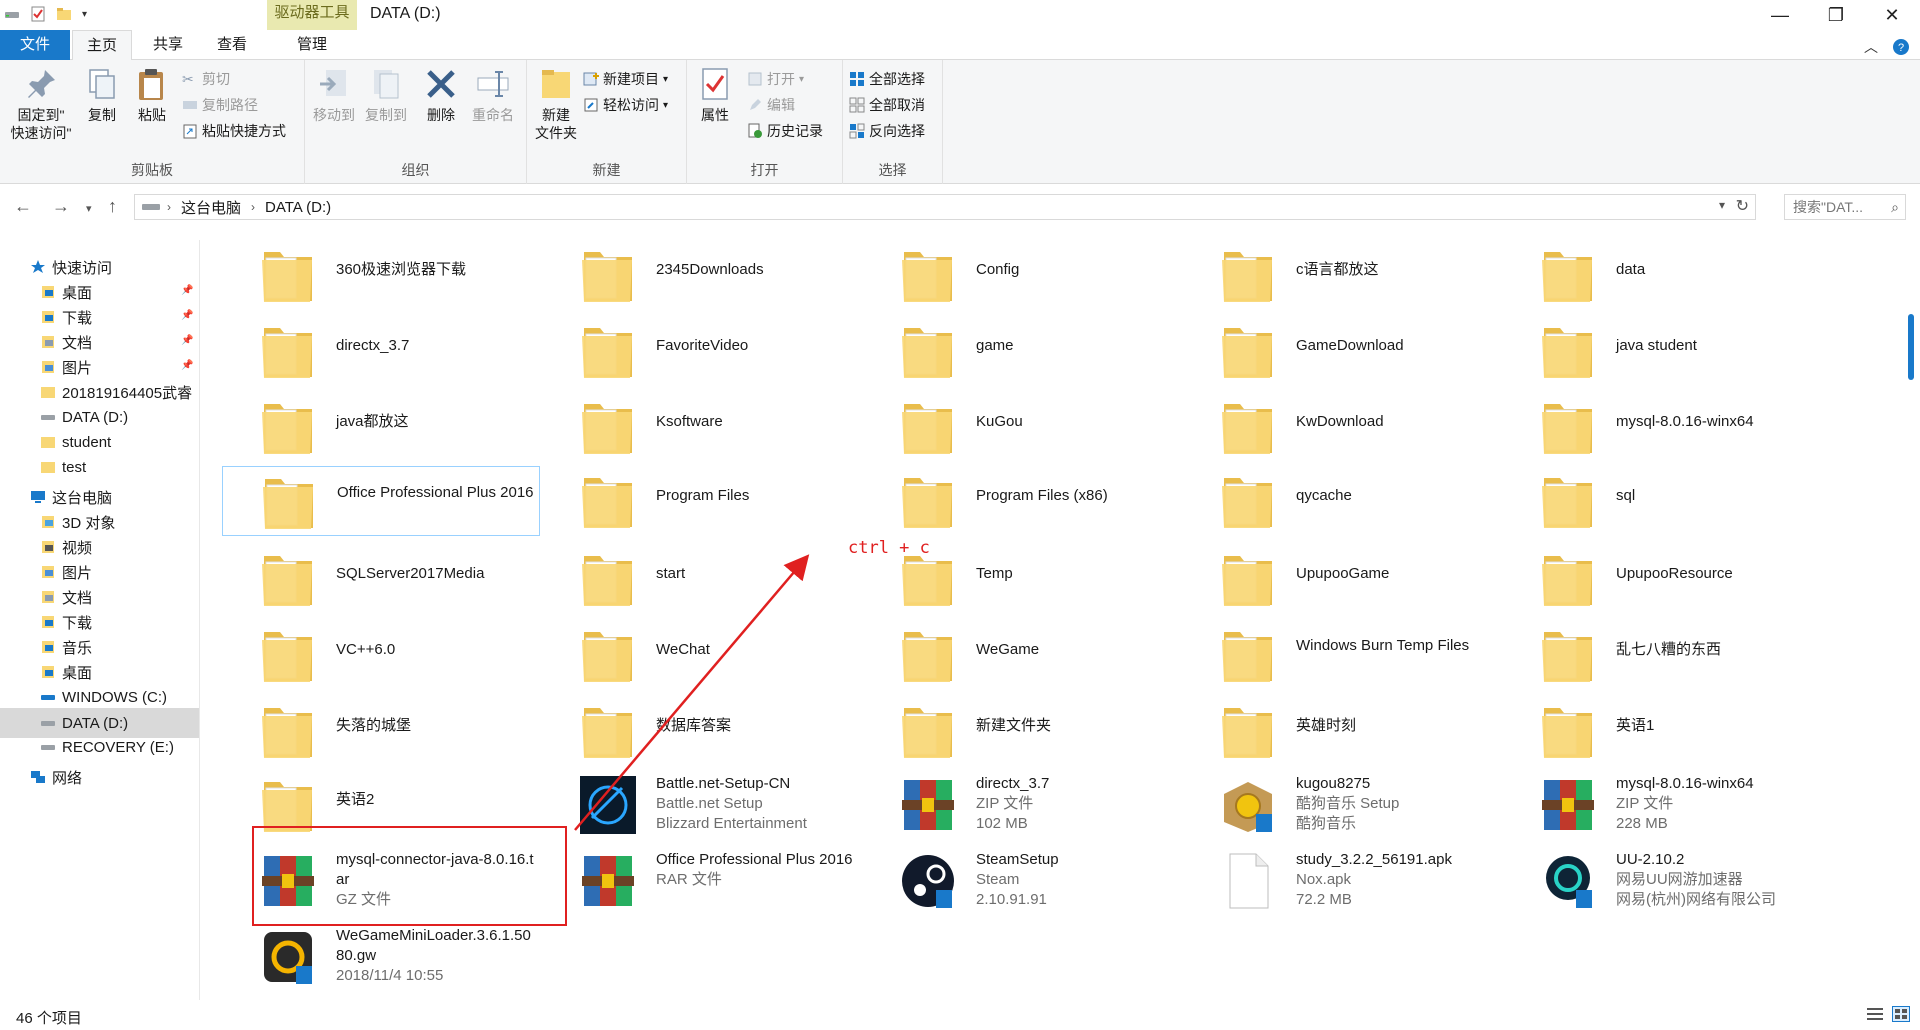 The height and width of the screenshot is (1030, 1920). I want to click on file-item: 乱七八糟的东西, so click(1661, 655).